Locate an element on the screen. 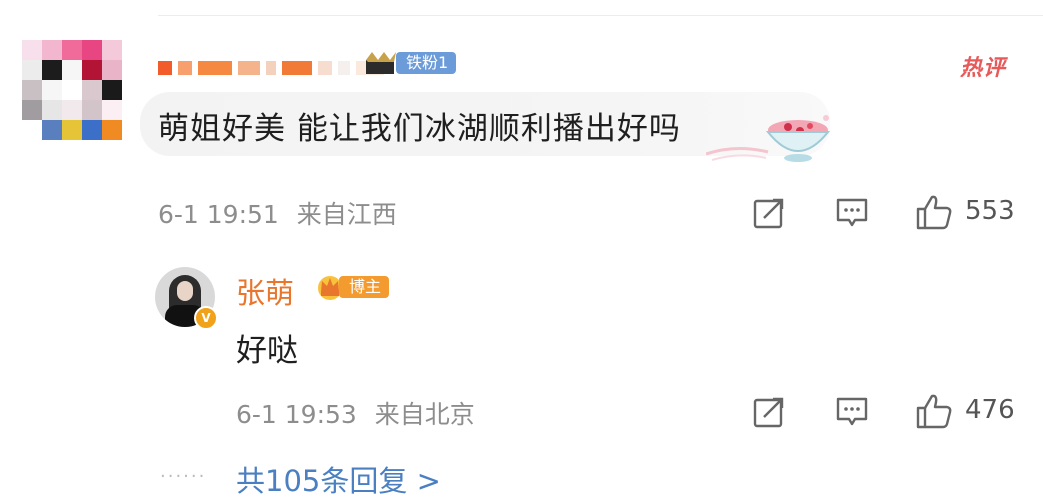 This screenshot has height=500, width=1043. comment-meta: 6-1 19:51 来自江西 is located at coordinates (277, 213).